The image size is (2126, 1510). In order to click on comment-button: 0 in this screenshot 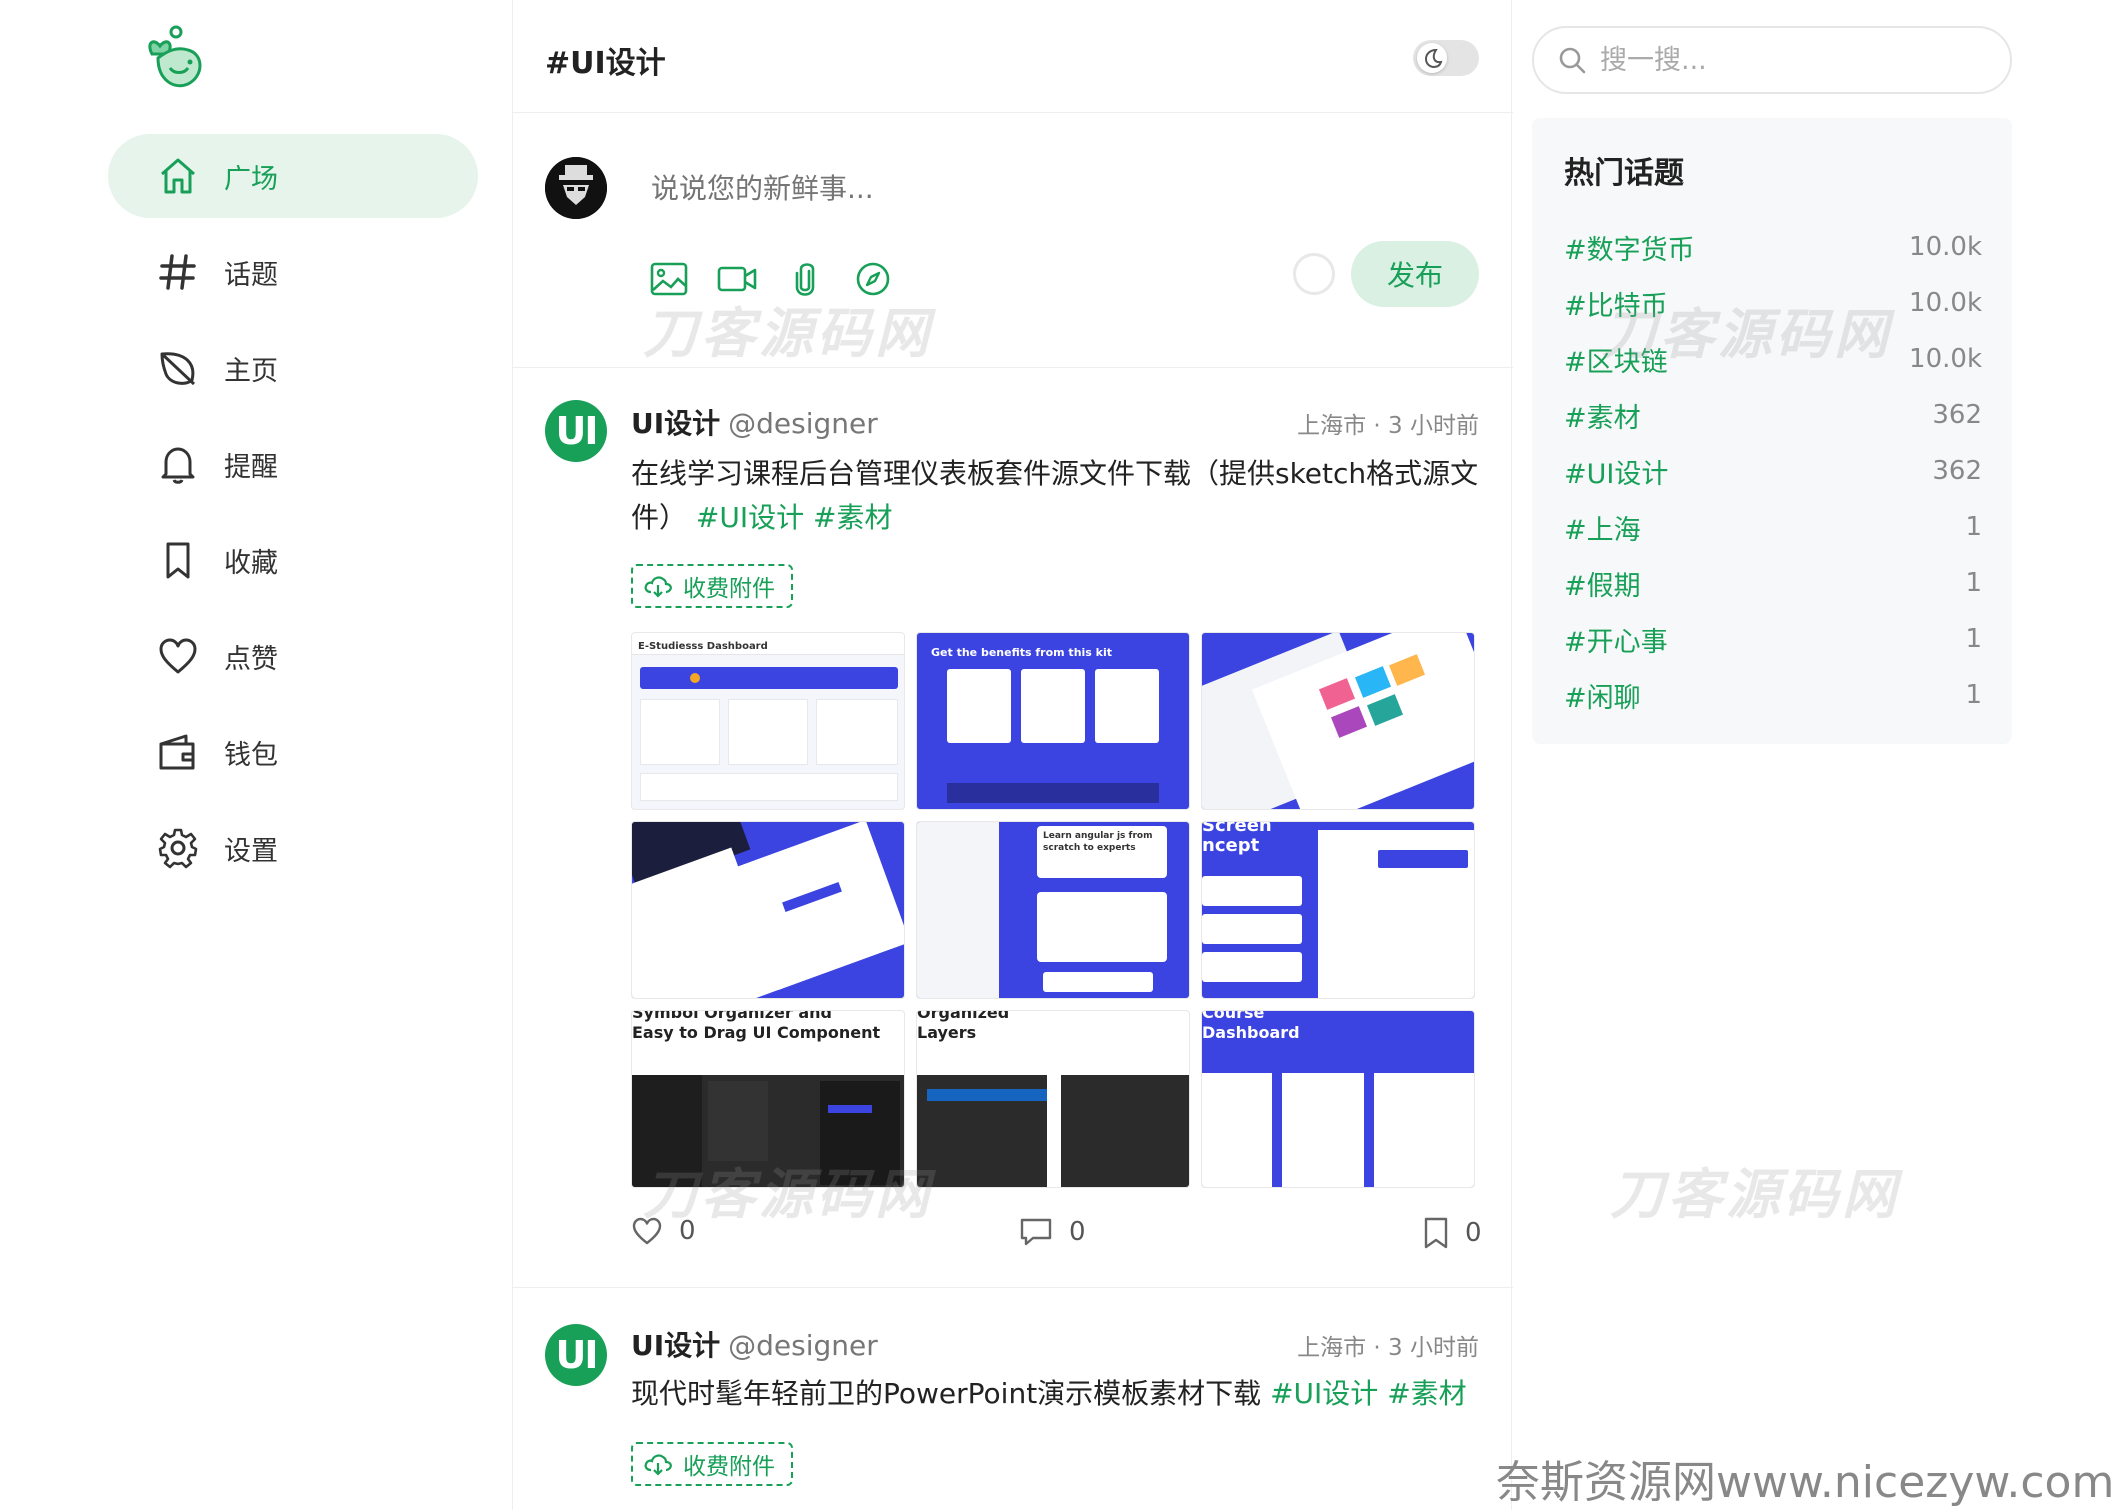, I will do `click(1052, 1232)`.